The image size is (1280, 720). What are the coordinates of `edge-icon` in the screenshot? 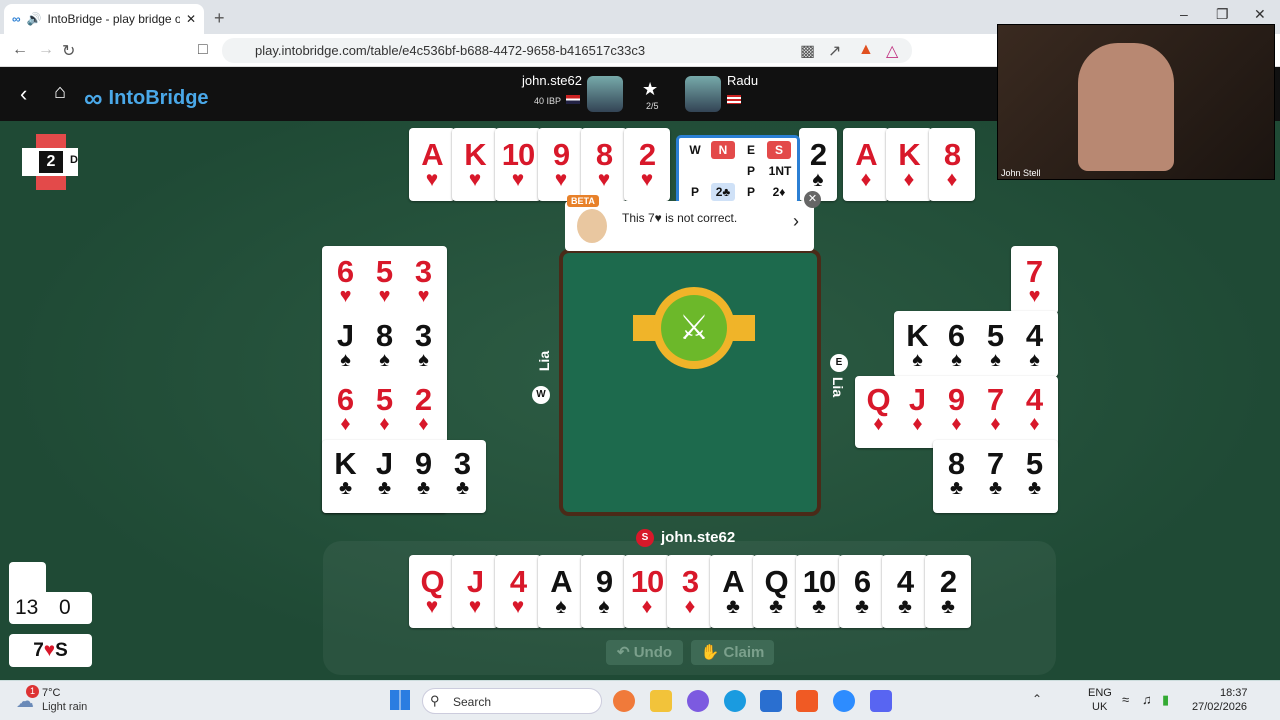 It's located at (735, 701).